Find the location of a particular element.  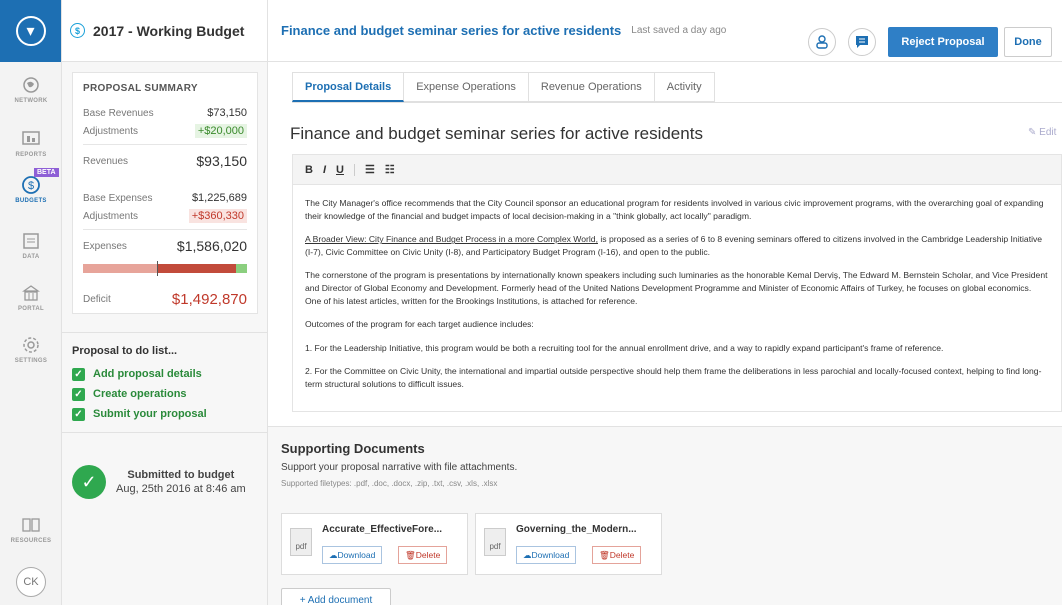

edit-button: ✎ Edit is located at coordinates (1042, 132).